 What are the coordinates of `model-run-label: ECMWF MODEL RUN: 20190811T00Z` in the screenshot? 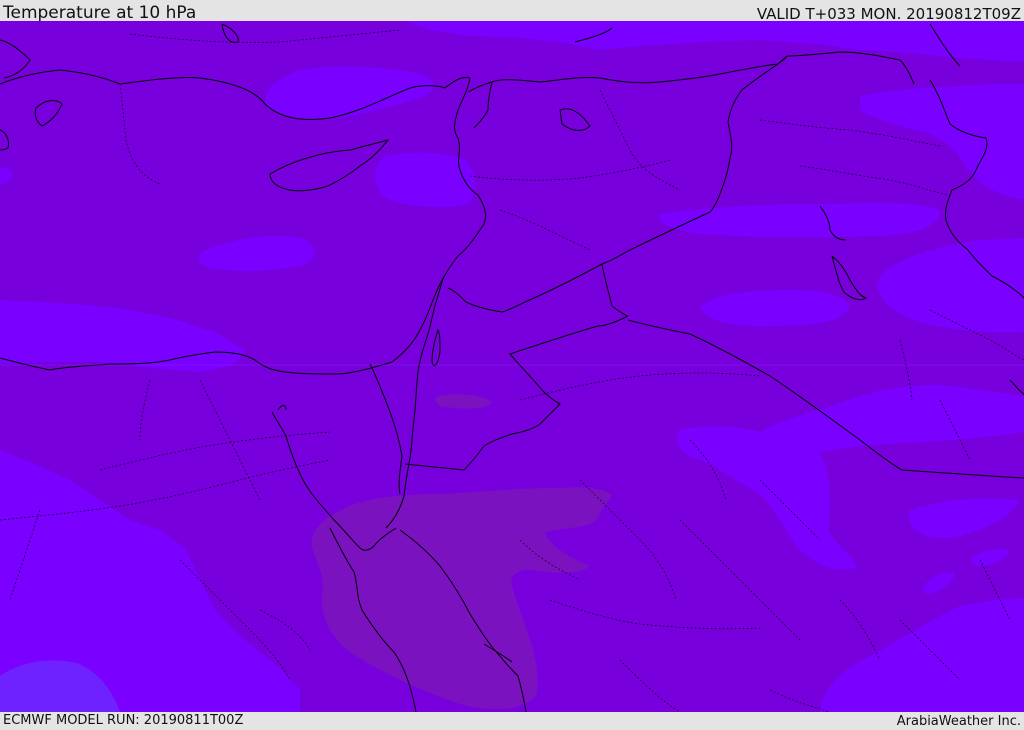 It's located at (123, 720).